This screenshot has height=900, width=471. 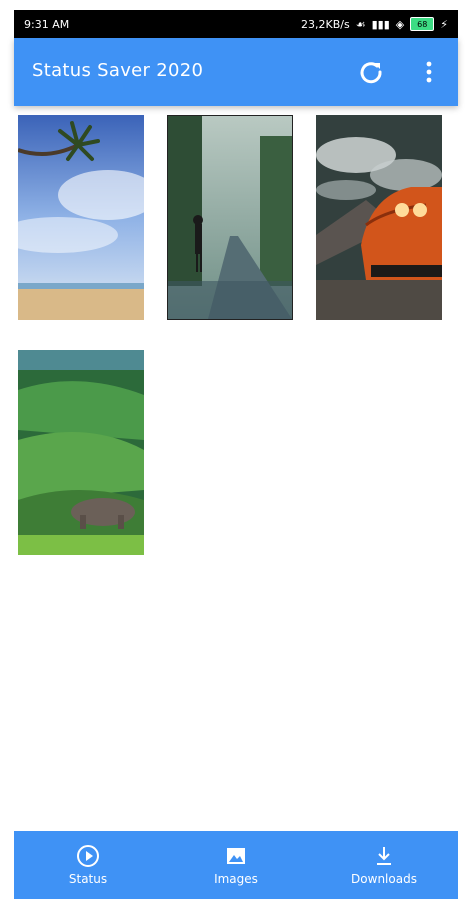 I want to click on image-icon, so click(x=236, y=856).